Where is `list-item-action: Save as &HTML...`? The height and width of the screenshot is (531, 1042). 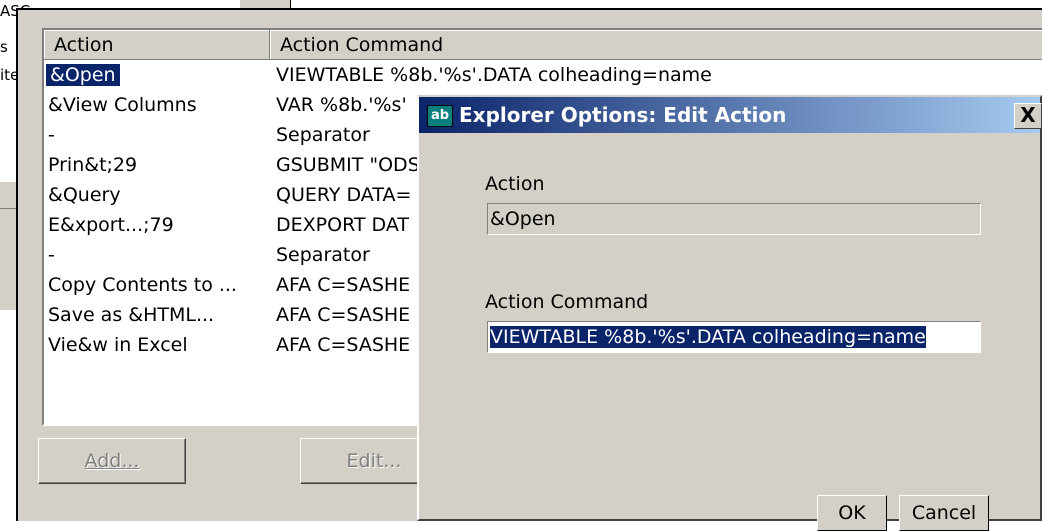
list-item-action: Save as &HTML... is located at coordinates (131, 315).